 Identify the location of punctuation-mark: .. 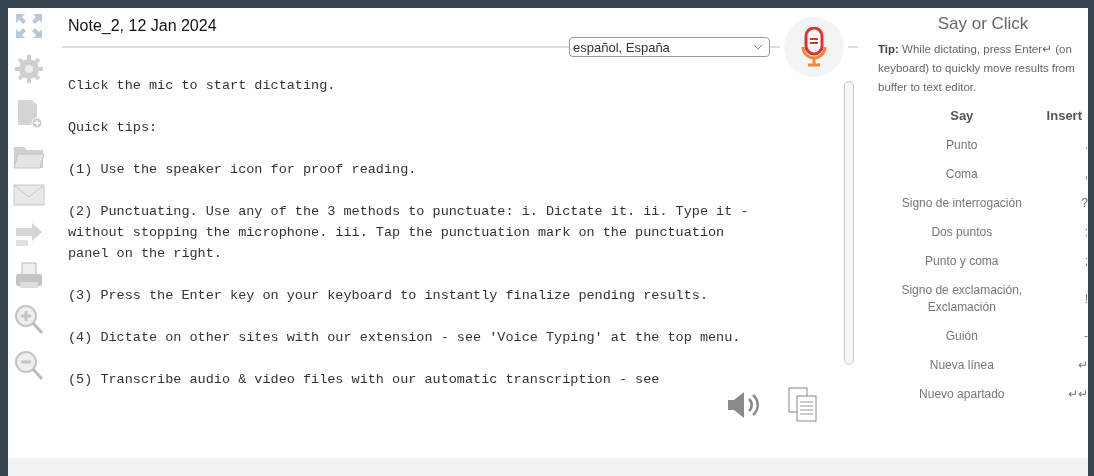
(1086, 145).